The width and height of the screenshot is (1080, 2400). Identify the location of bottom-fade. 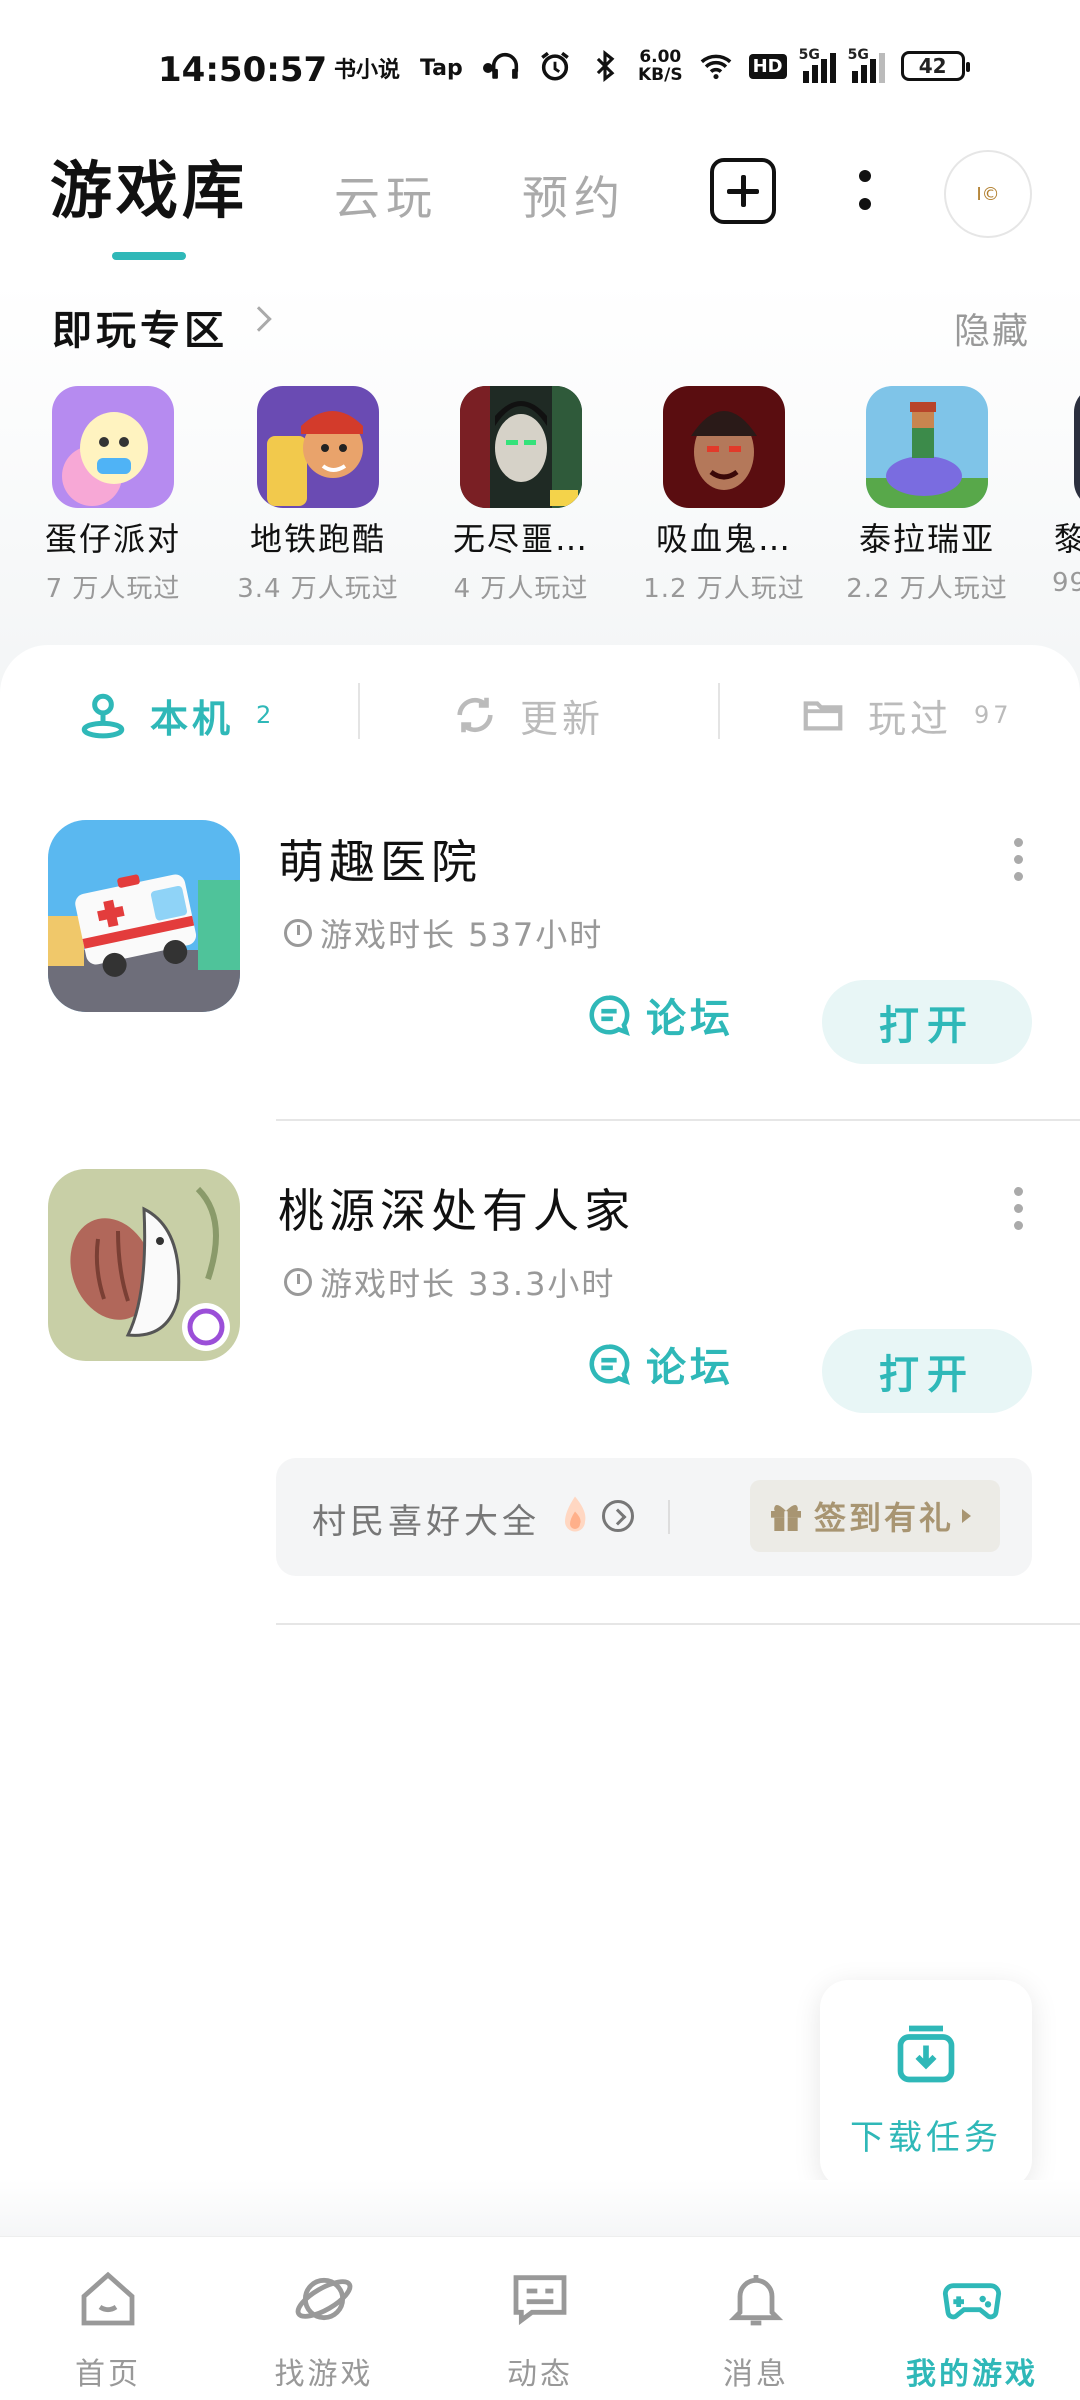
(540, 2208).